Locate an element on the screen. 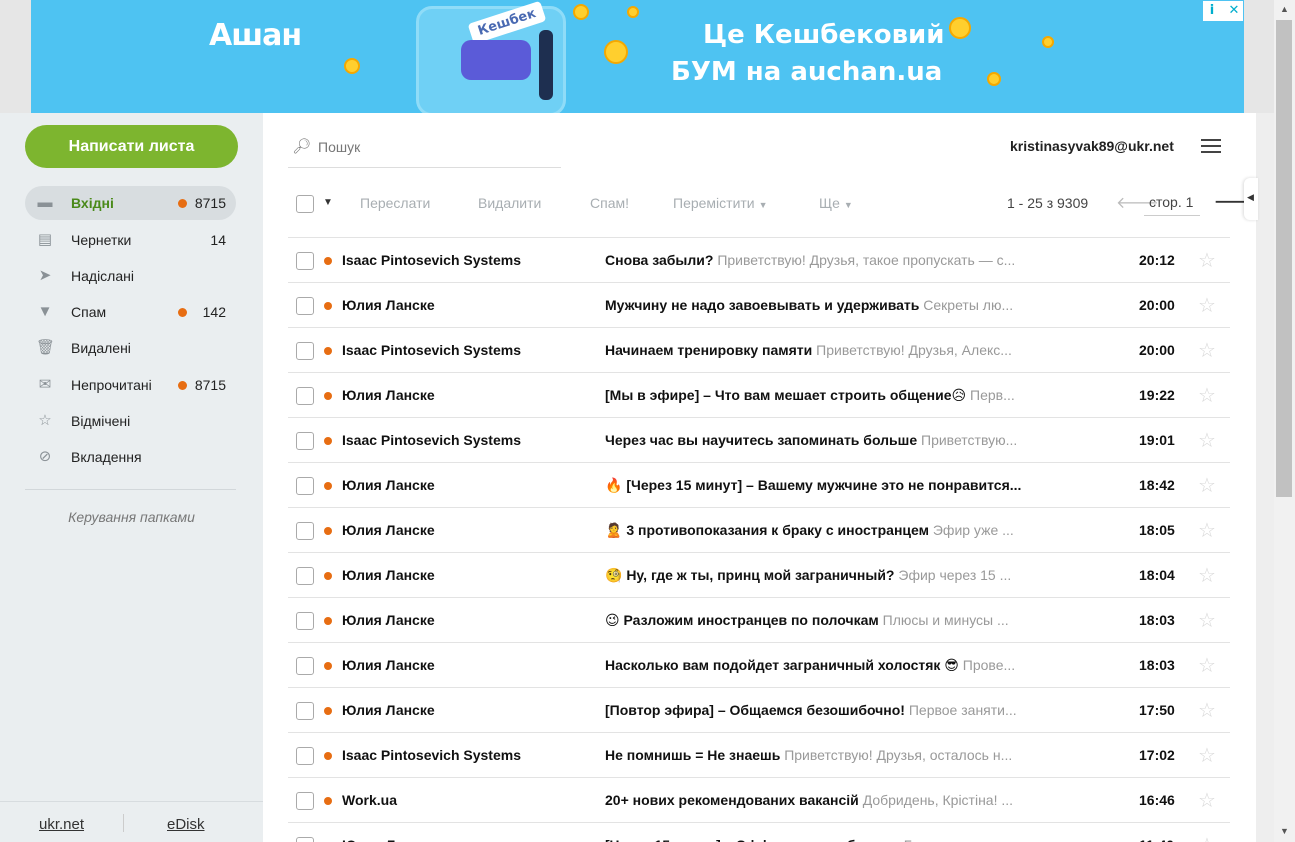 Image resolution: width=1295 pixels, height=842 pixels. message-subject: Начинаем тренировку памяти is located at coordinates (709, 350).